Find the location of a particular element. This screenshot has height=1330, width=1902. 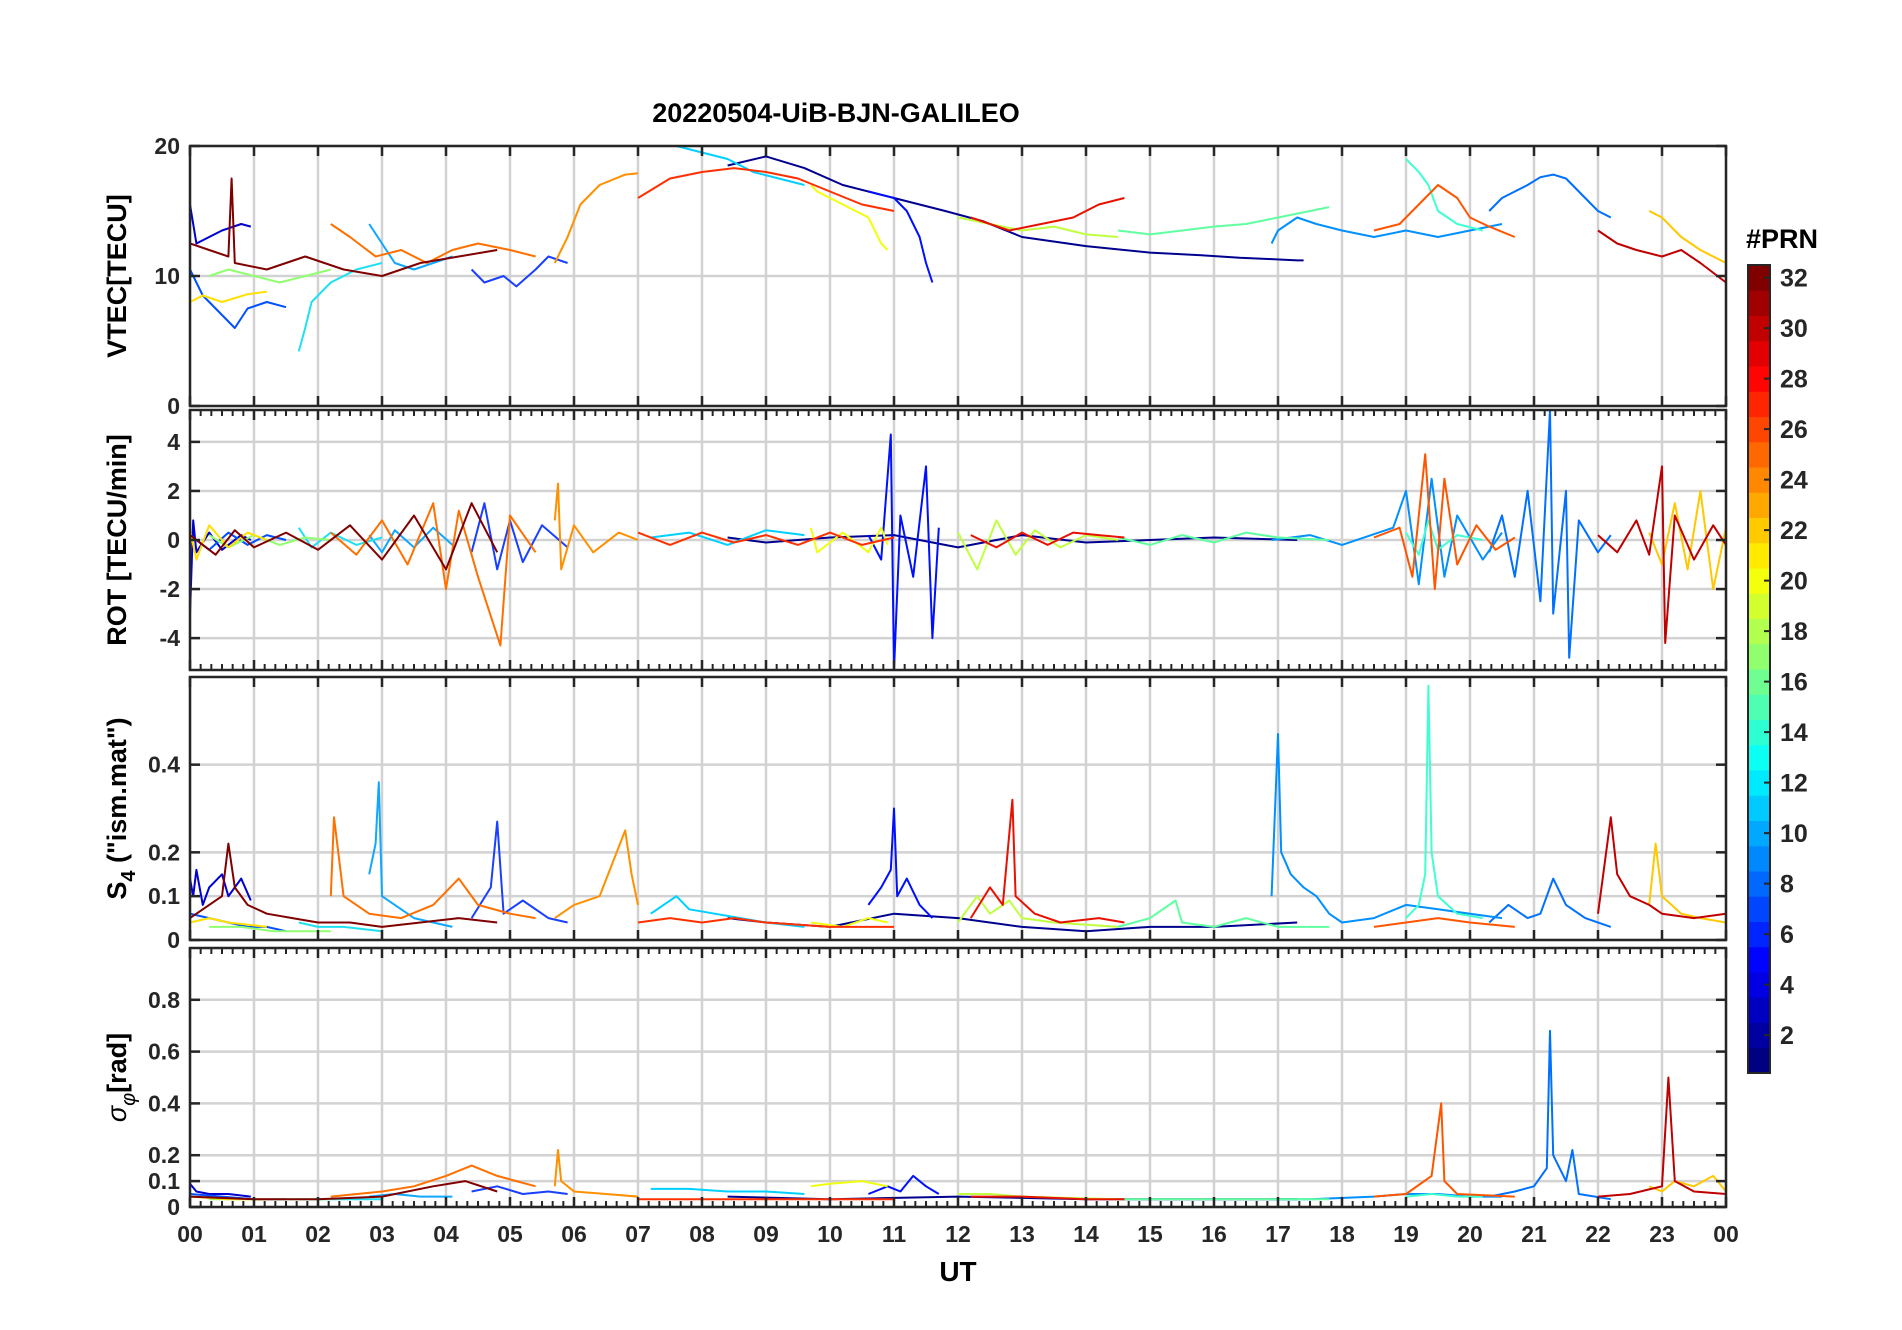

x-axis-label: UT is located at coordinates (957, 1271).